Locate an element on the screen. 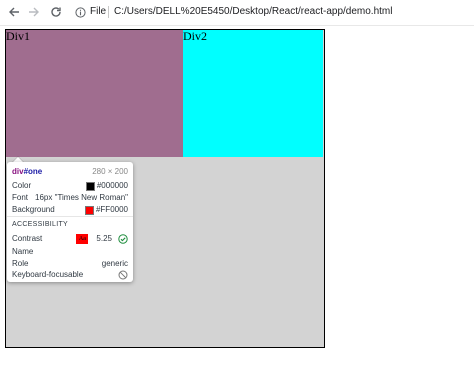  forward-arrow-icon is located at coordinates (34, 12).